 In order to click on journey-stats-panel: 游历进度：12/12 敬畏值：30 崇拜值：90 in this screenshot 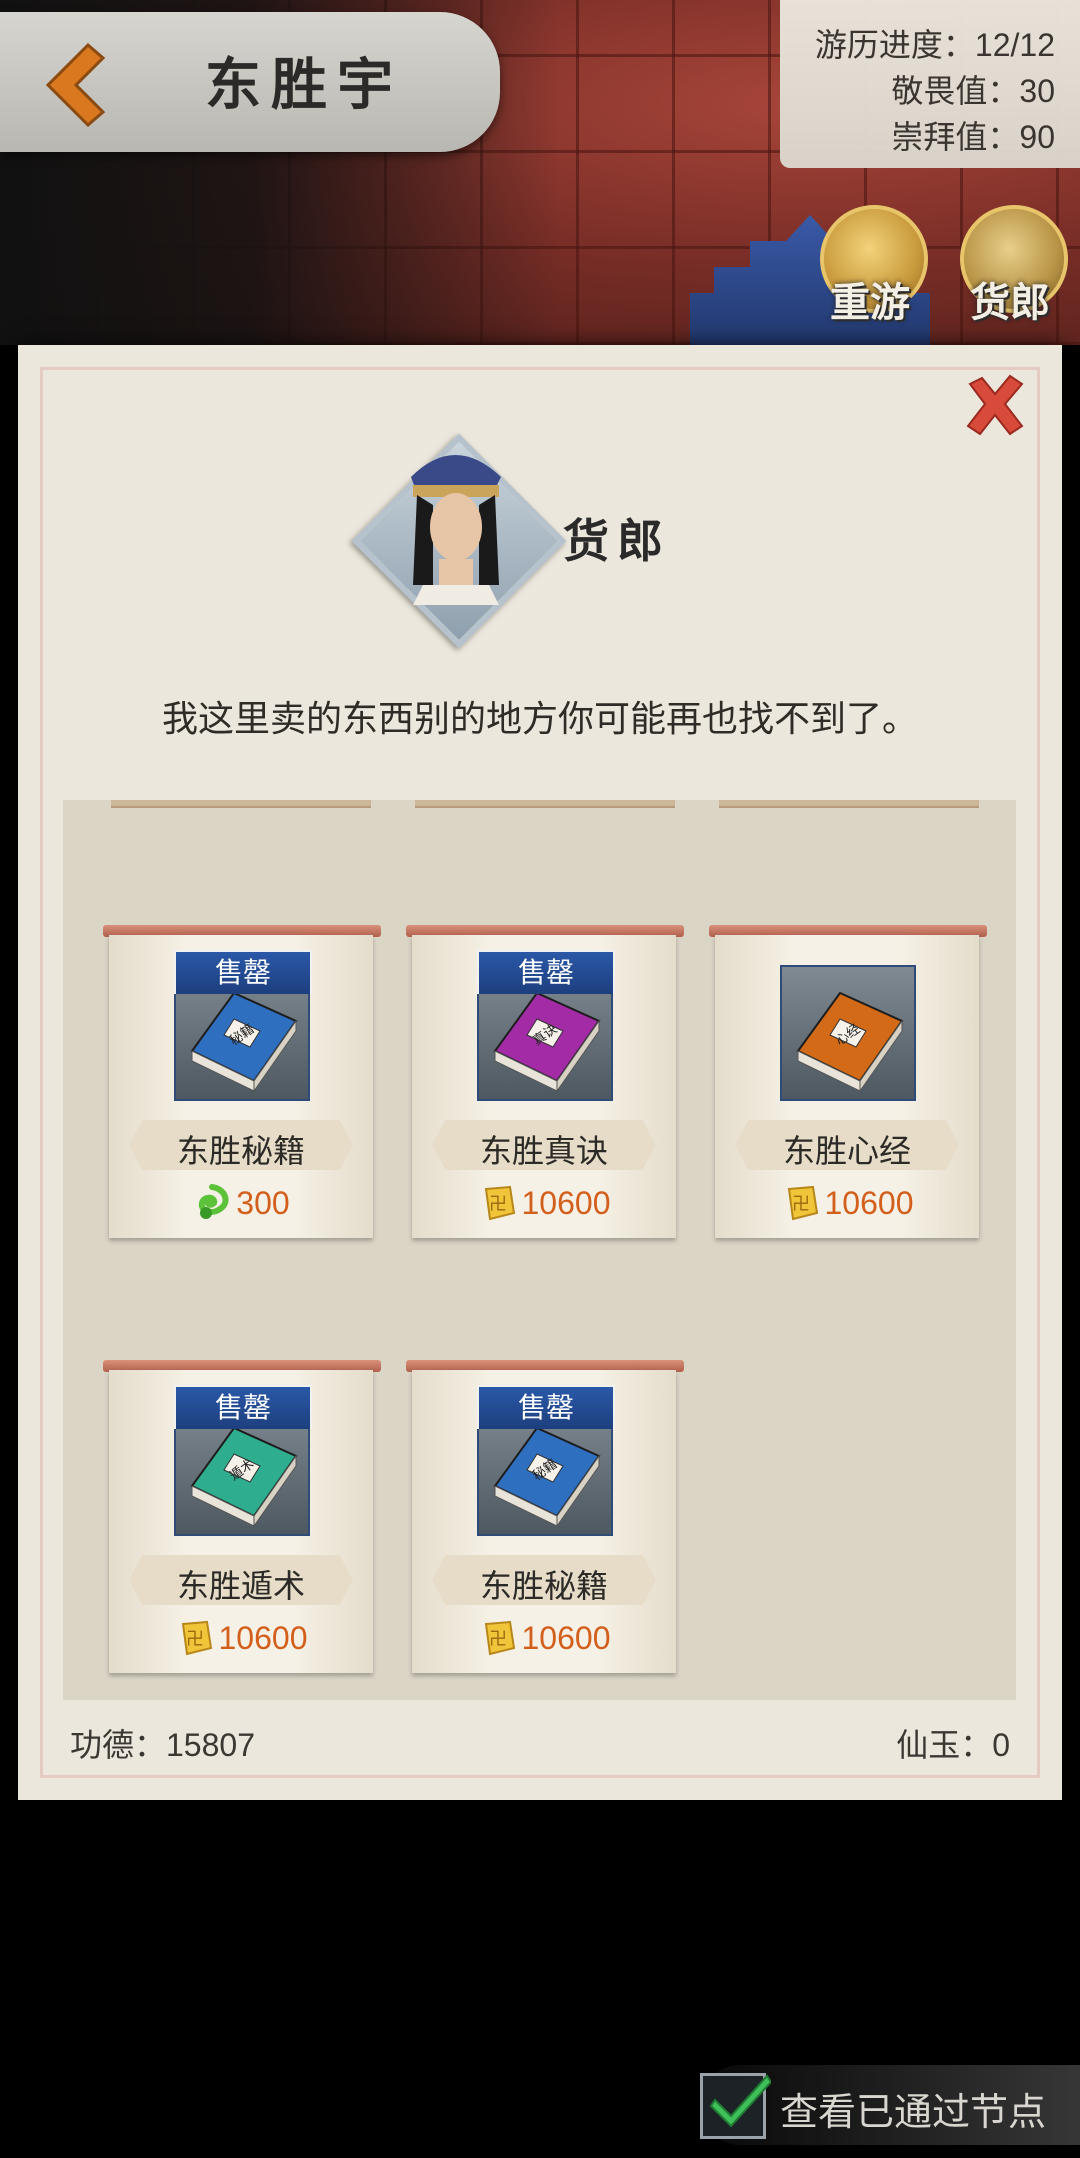, I will do `click(930, 84)`.